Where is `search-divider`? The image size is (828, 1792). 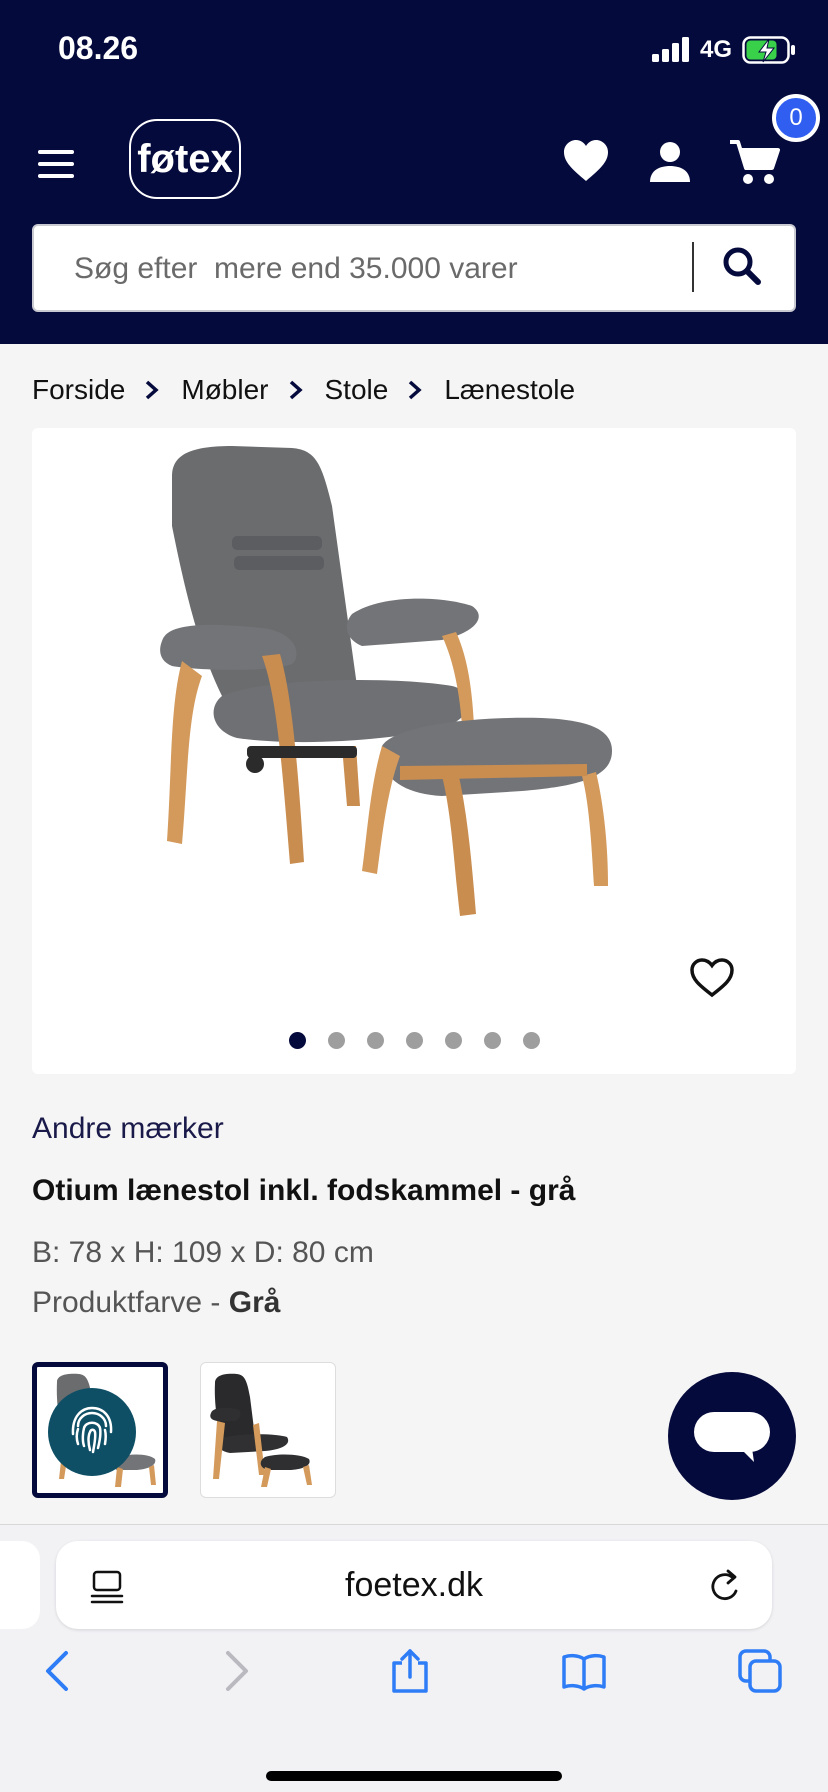
search-divider is located at coordinates (693, 267).